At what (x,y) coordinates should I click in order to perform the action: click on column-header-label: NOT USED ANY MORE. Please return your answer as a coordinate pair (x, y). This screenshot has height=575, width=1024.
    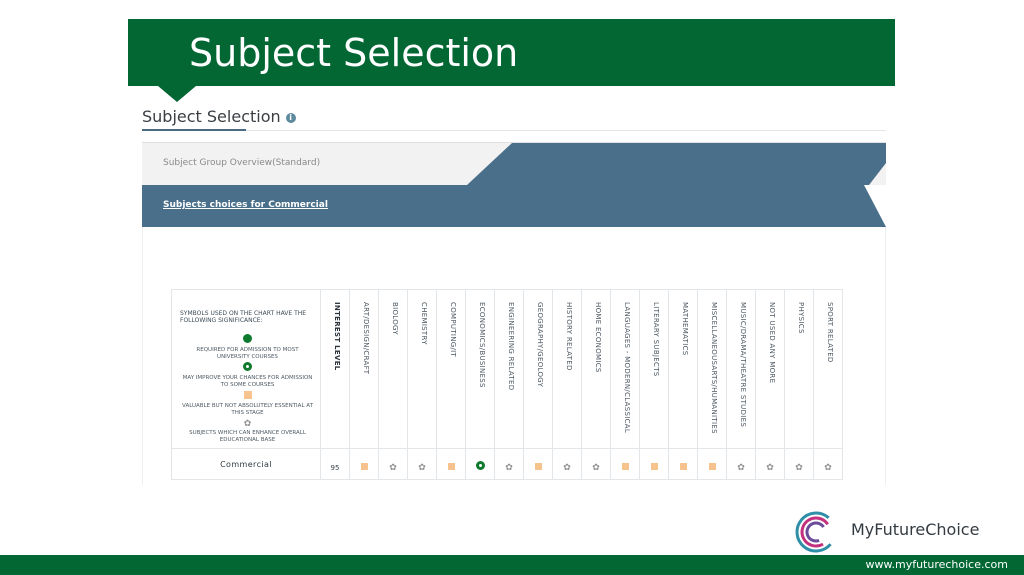
    Looking at the image, I should click on (772, 343).